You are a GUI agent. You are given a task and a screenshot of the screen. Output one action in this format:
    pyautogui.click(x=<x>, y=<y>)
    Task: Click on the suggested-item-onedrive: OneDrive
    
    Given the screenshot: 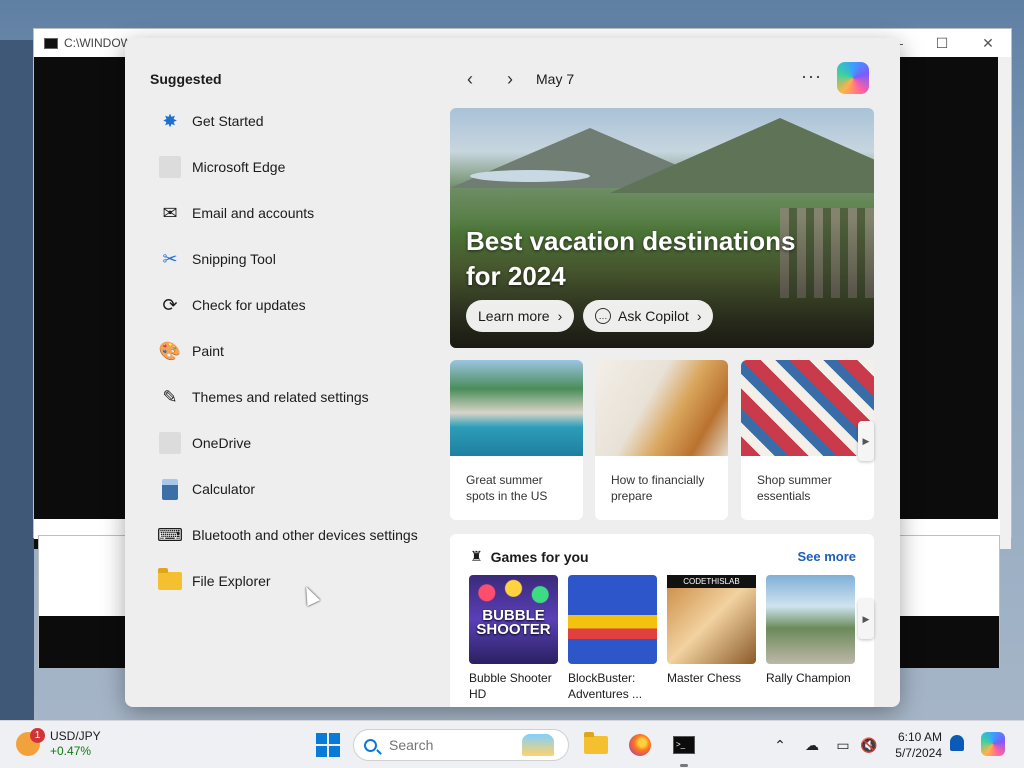 What is the action you would take?
    pyautogui.click(x=295, y=443)
    